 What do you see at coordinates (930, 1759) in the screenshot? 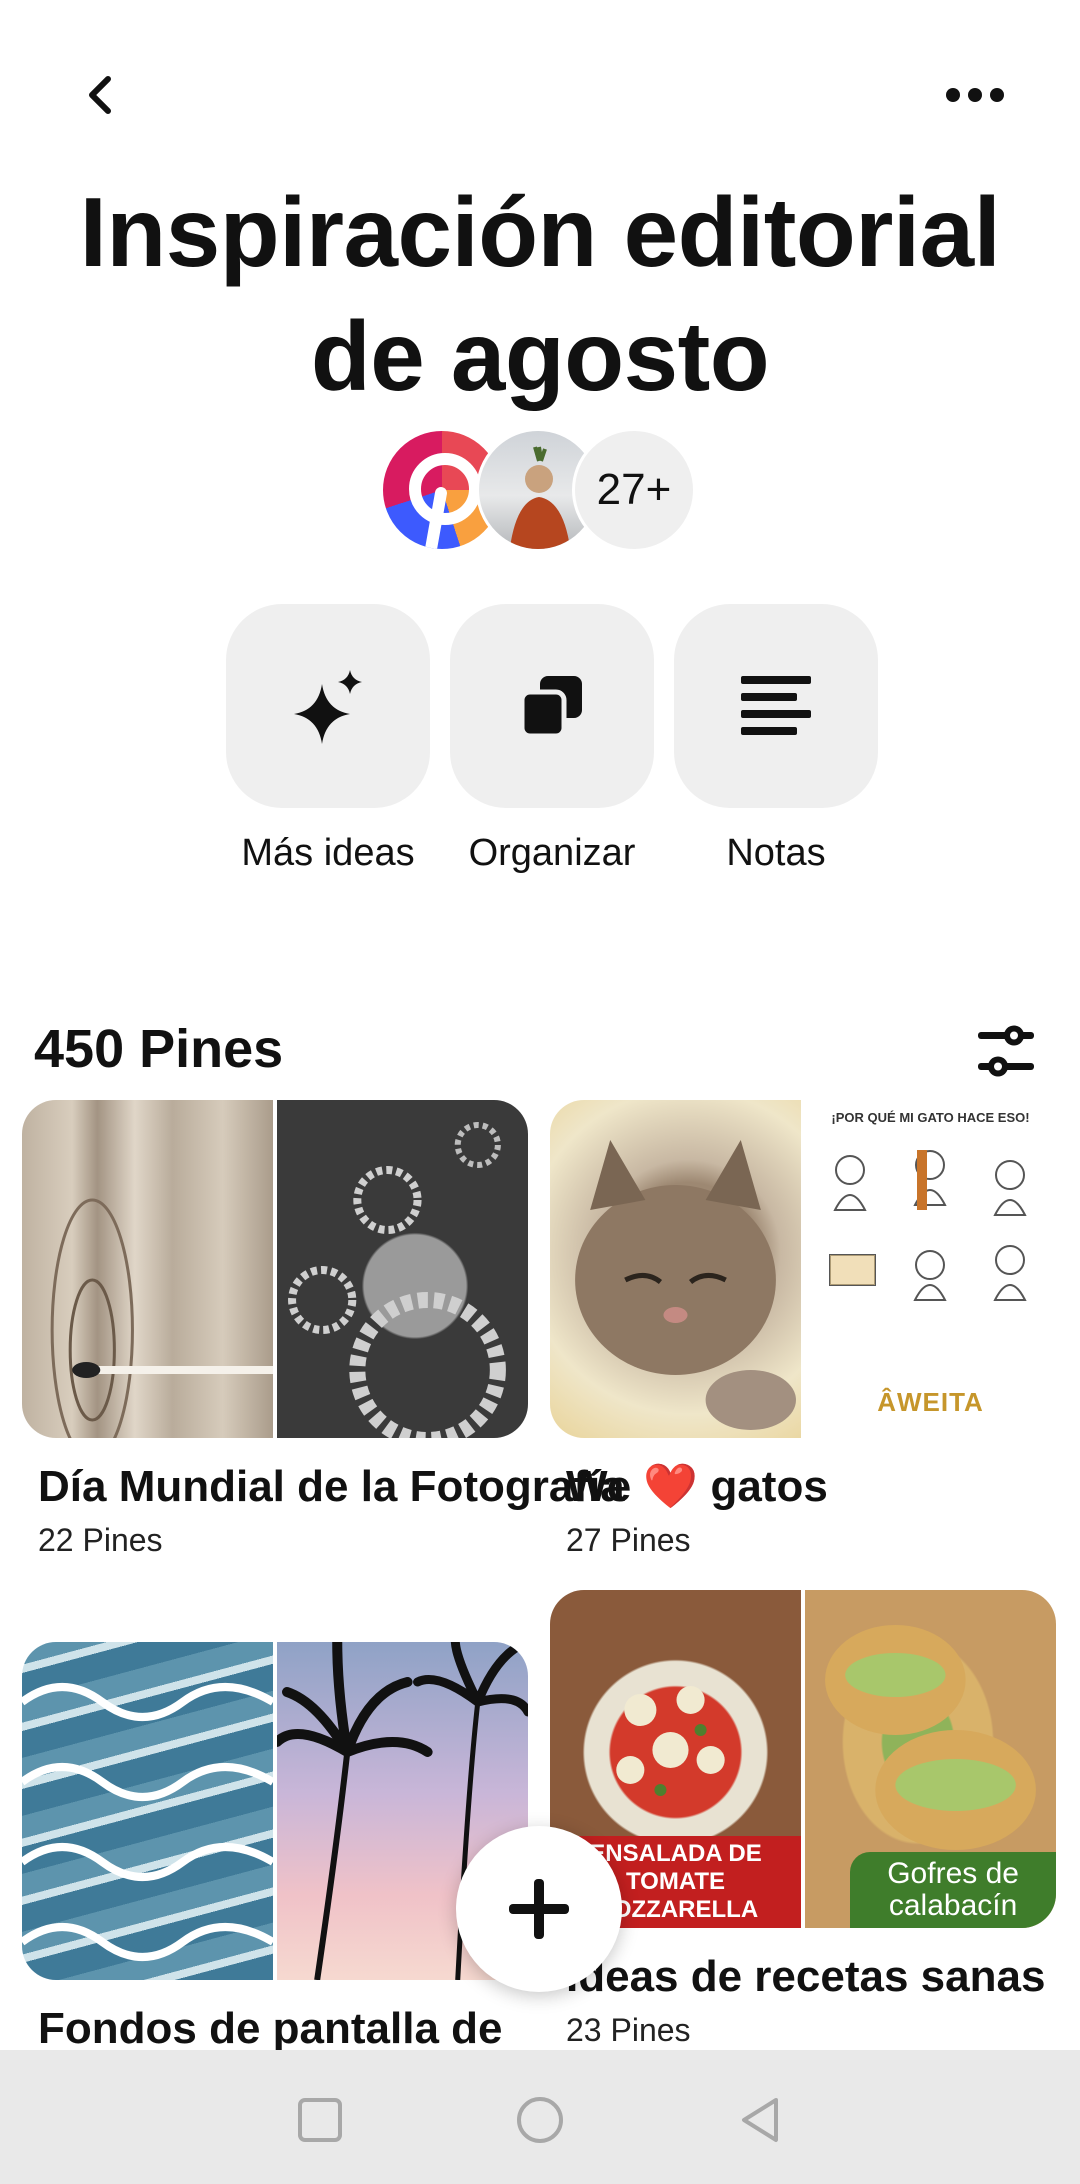
I see `waffles-photo: Gofres de calabacín` at bounding box center [930, 1759].